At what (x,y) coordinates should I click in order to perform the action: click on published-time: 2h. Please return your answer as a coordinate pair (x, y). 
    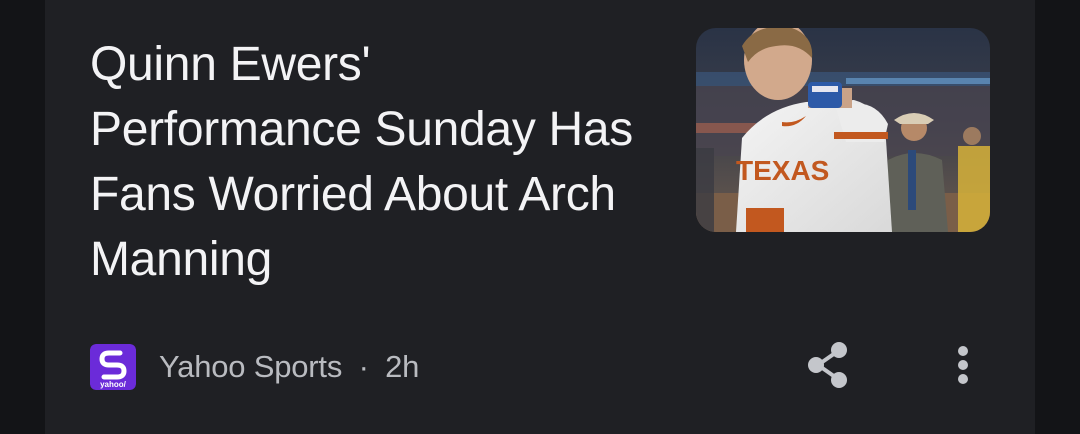
    Looking at the image, I should click on (402, 366).